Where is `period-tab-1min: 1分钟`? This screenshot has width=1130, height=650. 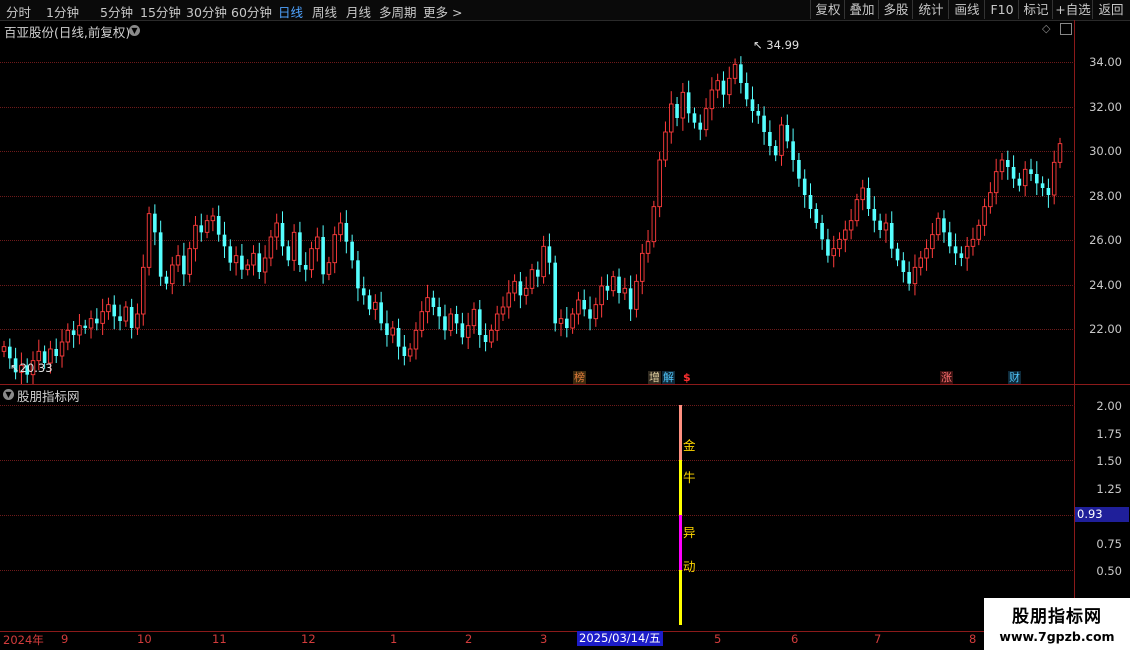 period-tab-1min: 1分钟 is located at coordinates (62, 11).